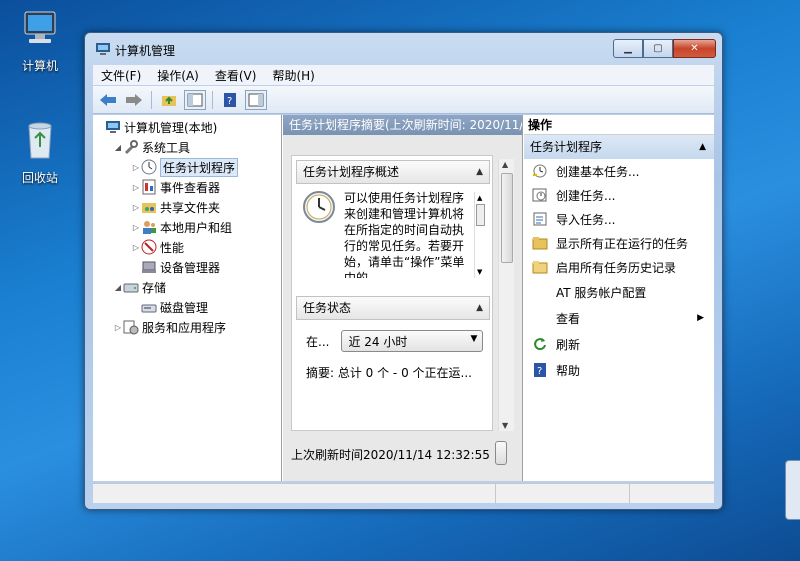 The width and height of the screenshot is (800, 561). What do you see at coordinates (792, 490) in the screenshot?
I see `background-window-edge` at bounding box center [792, 490].